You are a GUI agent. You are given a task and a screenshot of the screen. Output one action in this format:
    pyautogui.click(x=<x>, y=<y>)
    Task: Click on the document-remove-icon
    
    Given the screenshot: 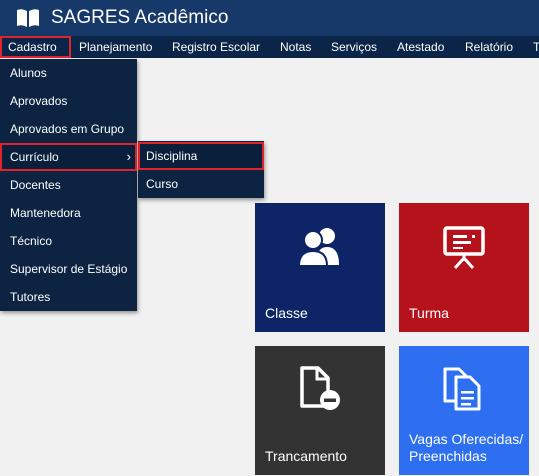 What is the action you would take?
    pyautogui.click(x=320, y=388)
    